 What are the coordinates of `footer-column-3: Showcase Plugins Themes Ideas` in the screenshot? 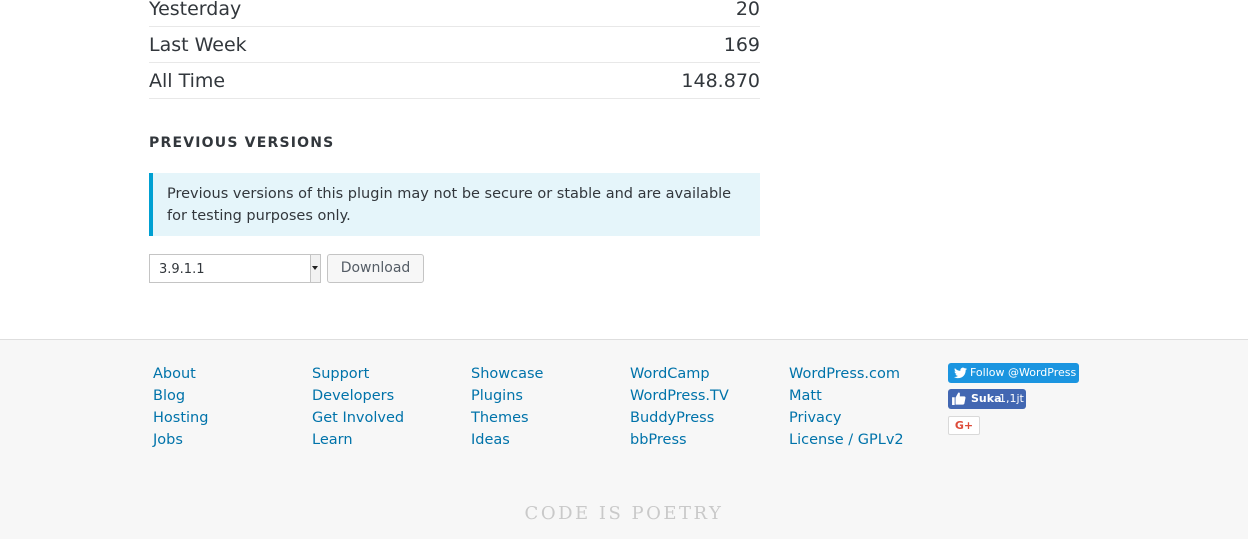 It's located at (507, 407).